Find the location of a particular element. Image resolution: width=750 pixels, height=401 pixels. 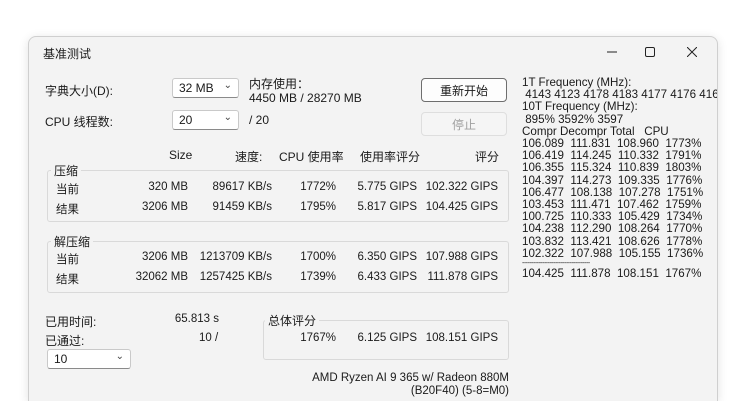

dictionary-size-value: 32 MB is located at coordinates (196, 88).